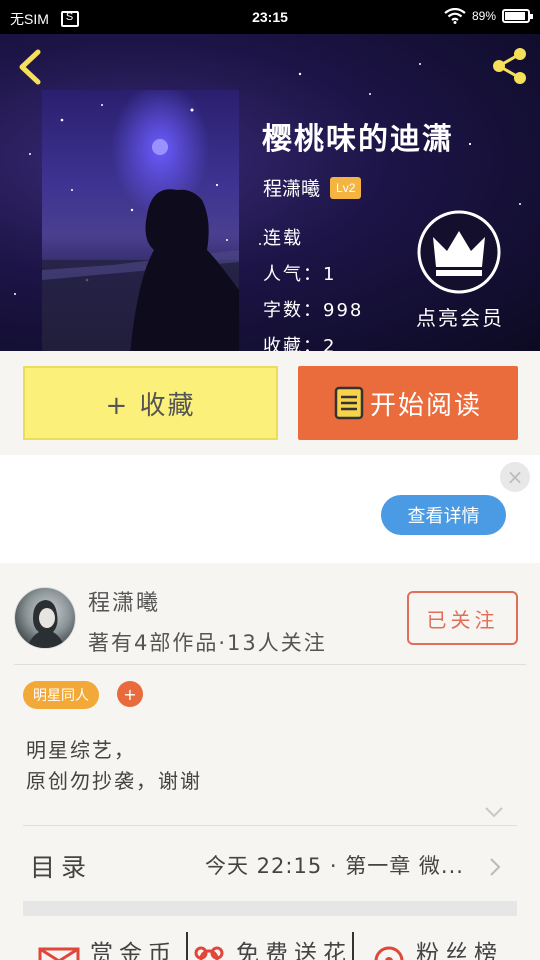 Image resolution: width=540 pixels, height=960 pixels. Describe the element at coordinates (124, 601) in the screenshot. I see `author-name: 程潇曦` at that location.